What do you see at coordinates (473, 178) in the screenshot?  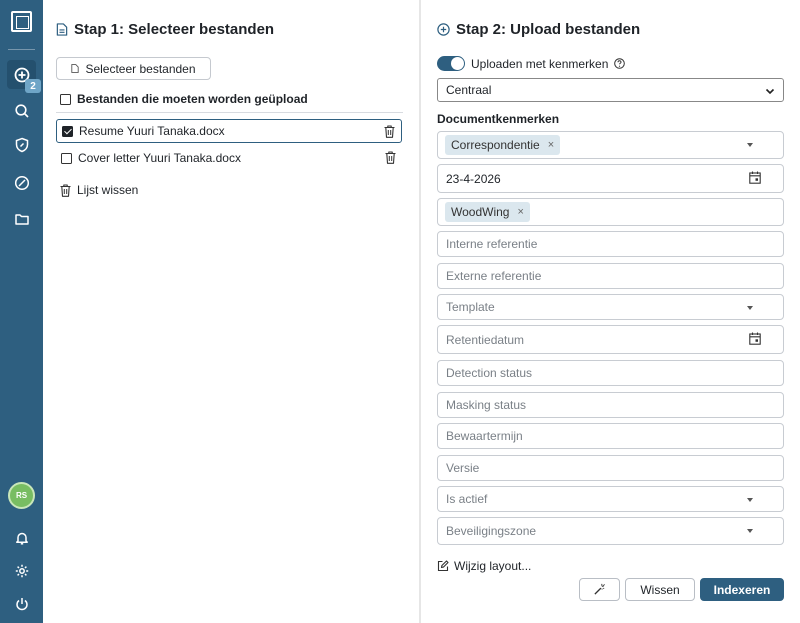 I see `date-value: 23-4-2026` at bounding box center [473, 178].